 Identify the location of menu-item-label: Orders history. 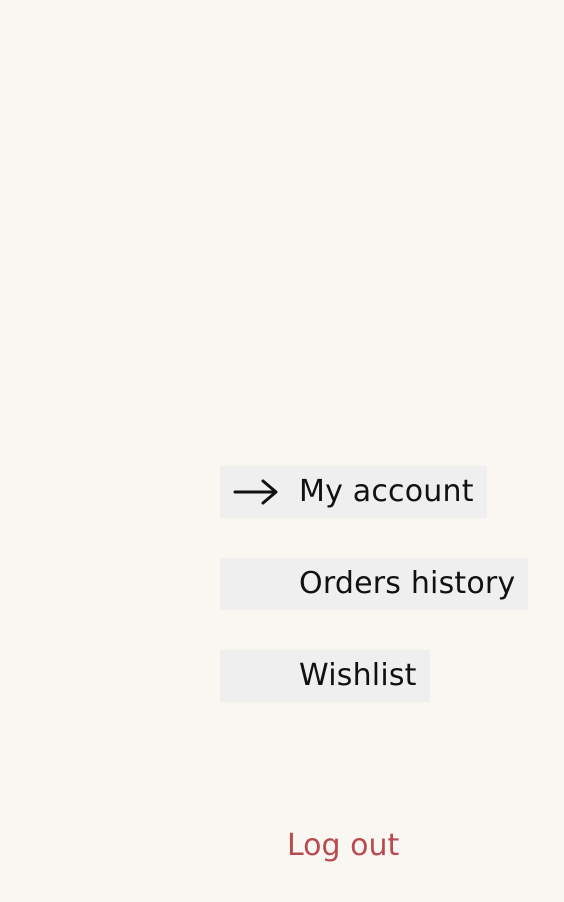
(407, 583).